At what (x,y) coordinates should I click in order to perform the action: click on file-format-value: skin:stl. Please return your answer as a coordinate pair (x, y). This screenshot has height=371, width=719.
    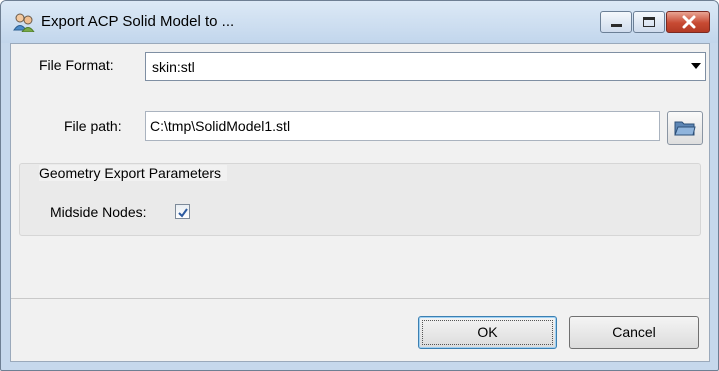
    Looking at the image, I should click on (173, 67).